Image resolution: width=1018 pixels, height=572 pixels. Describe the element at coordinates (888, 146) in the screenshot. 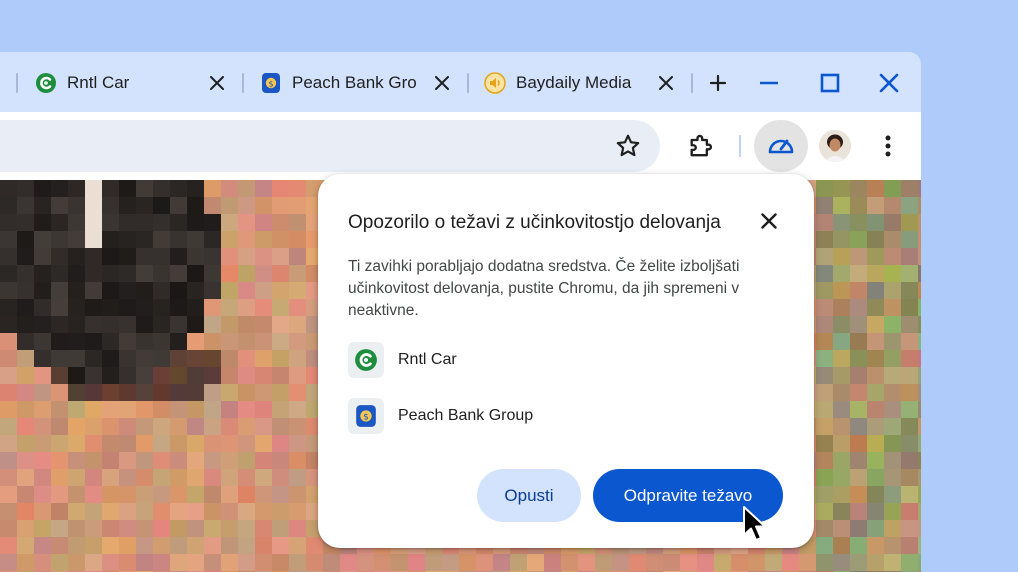

I see `menu-dots-icon` at that location.